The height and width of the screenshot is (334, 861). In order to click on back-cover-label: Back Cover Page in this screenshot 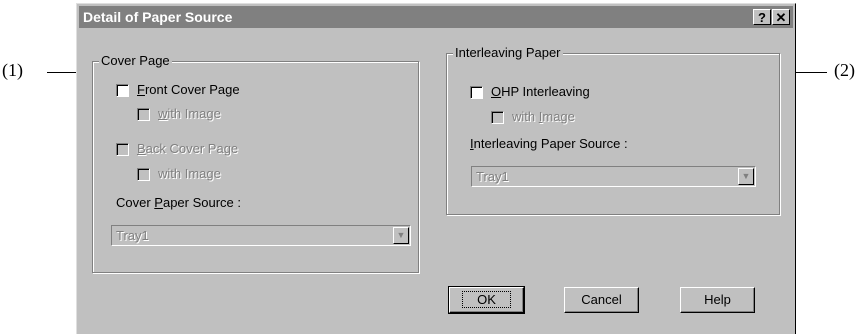, I will do `click(187, 149)`.